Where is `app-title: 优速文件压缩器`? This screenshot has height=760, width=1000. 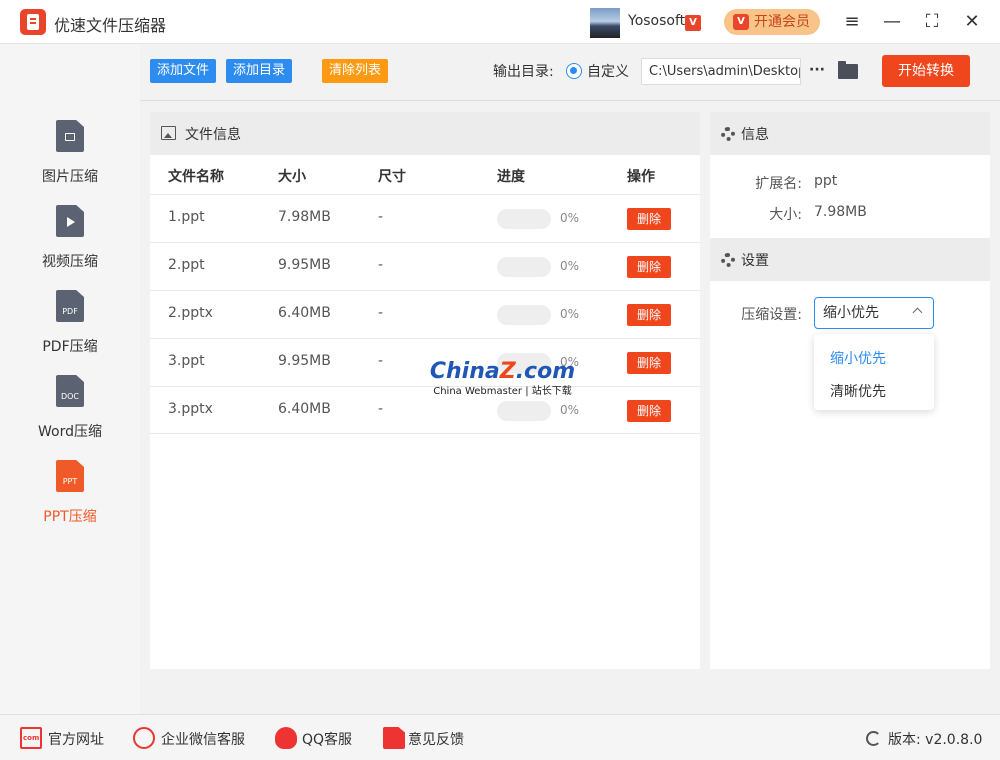
app-title: 优速文件压缩器 is located at coordinates (110, 25).